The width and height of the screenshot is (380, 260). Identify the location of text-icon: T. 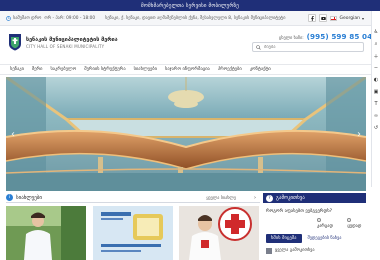
(376, 104).